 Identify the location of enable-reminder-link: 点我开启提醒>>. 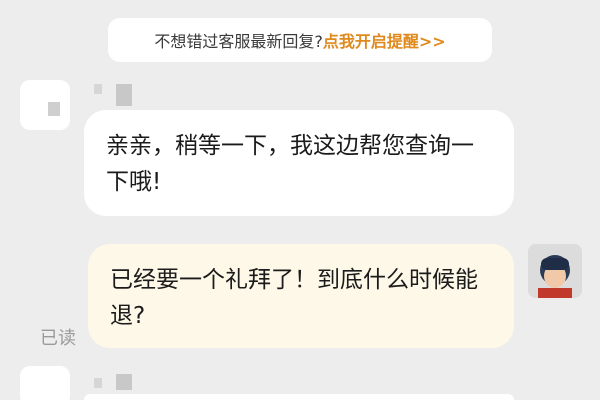
(384, 40).